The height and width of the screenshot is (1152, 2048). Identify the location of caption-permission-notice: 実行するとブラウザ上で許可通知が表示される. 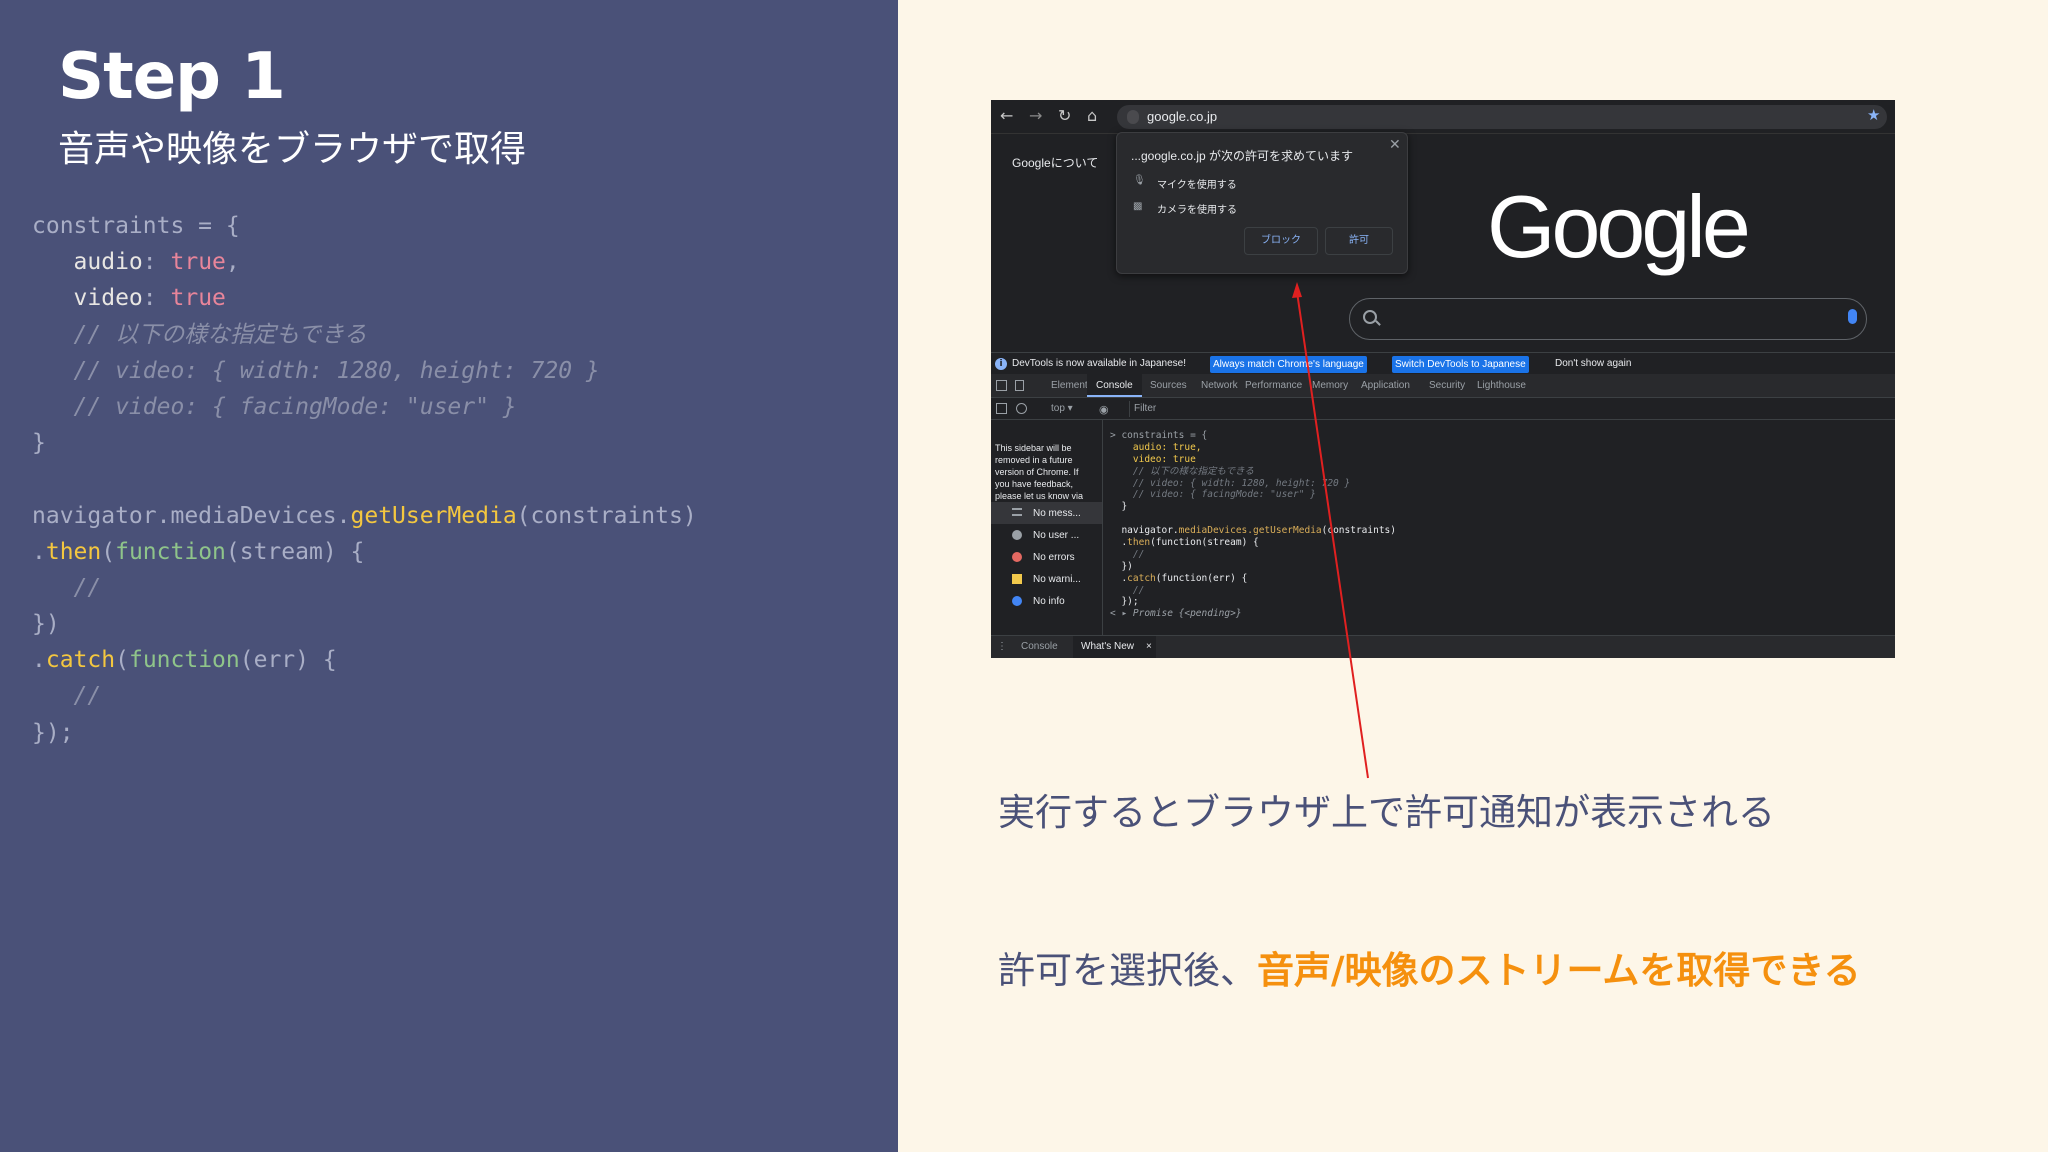
(1386, 812).